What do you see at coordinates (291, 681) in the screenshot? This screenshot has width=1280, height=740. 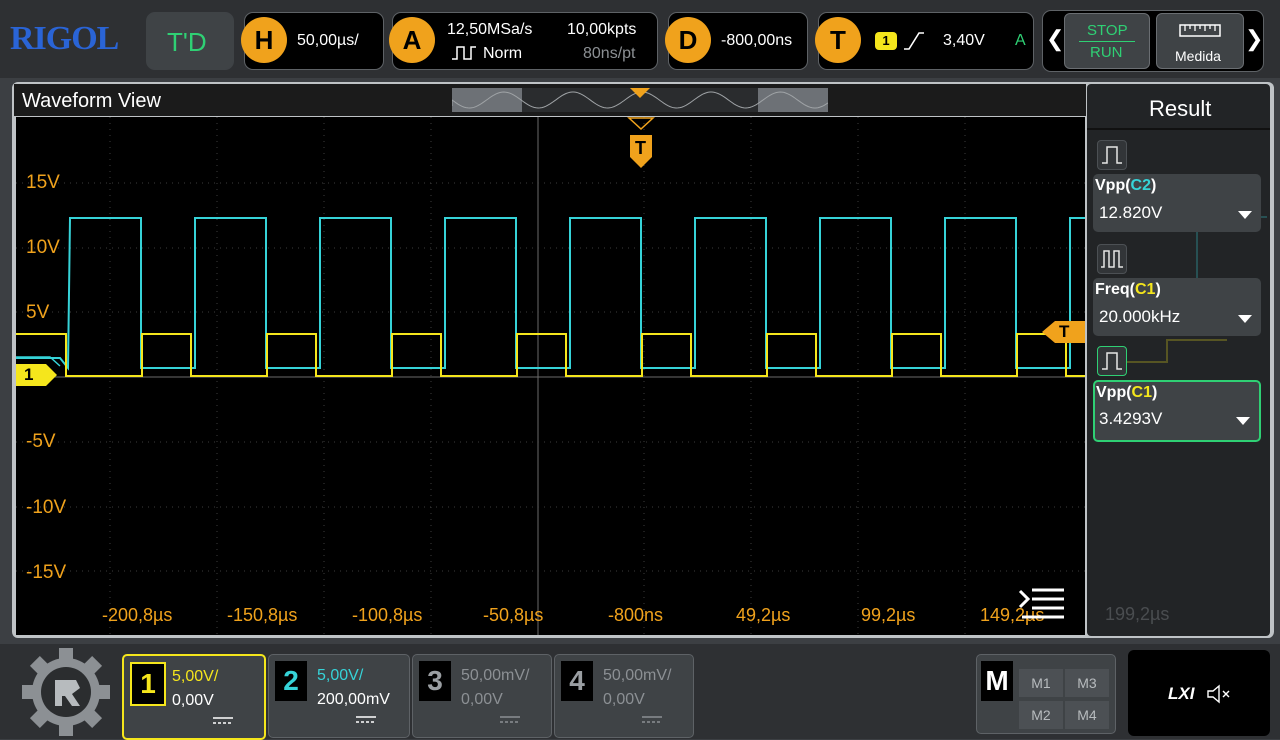 I see `channel-2-number: 2` at bounding box center [291, 681].